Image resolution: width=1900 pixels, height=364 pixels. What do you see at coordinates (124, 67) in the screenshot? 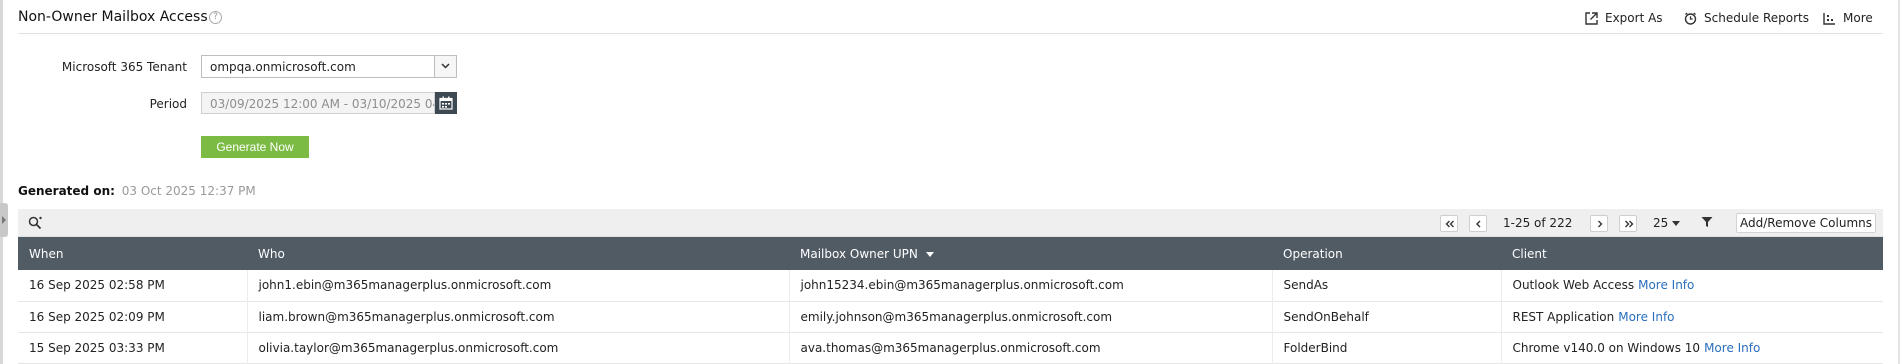
I see `tenant-label: Microsoft 365 Tenant` at bounding box center [124, 67].